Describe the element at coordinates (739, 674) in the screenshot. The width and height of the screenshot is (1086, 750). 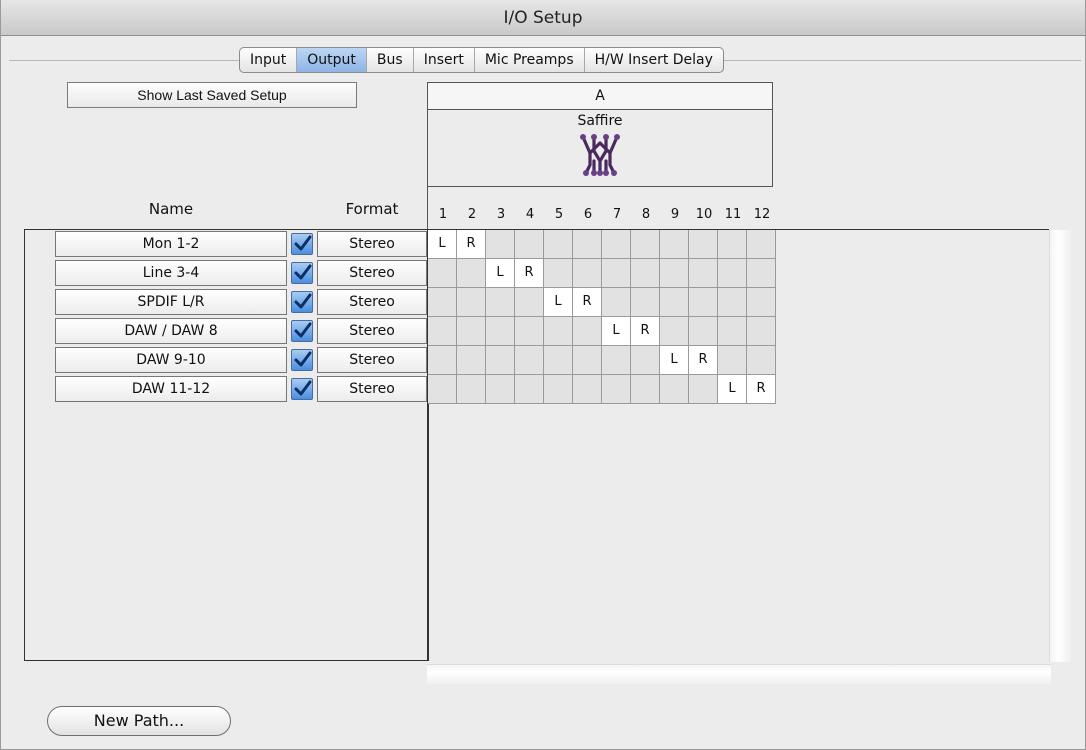
I see `horizontal-scrollbar` at that location.